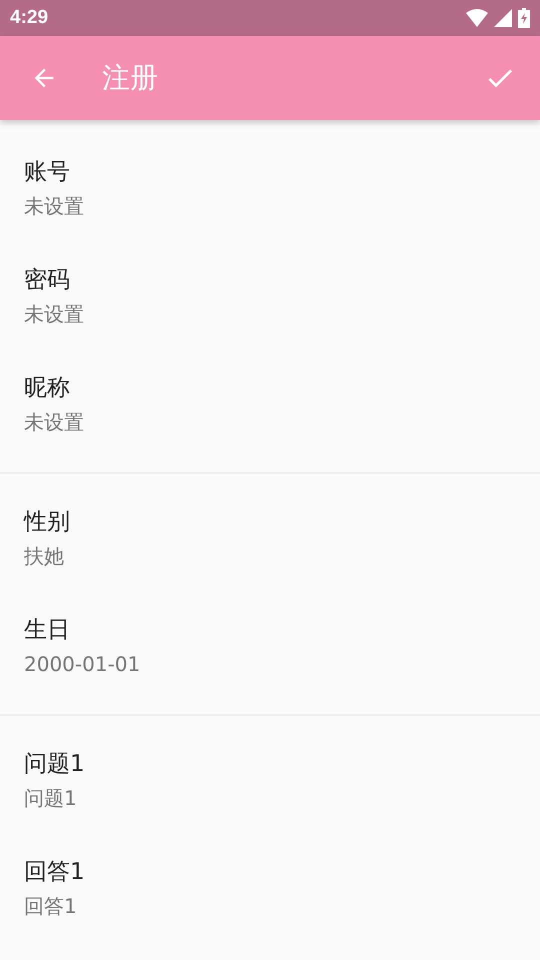 The width and height of the screenshot is (540, 960). What do you see at coordinates (524, 18) in the screenshot?
I see `battery-icon` at bounding box center [524, 18].